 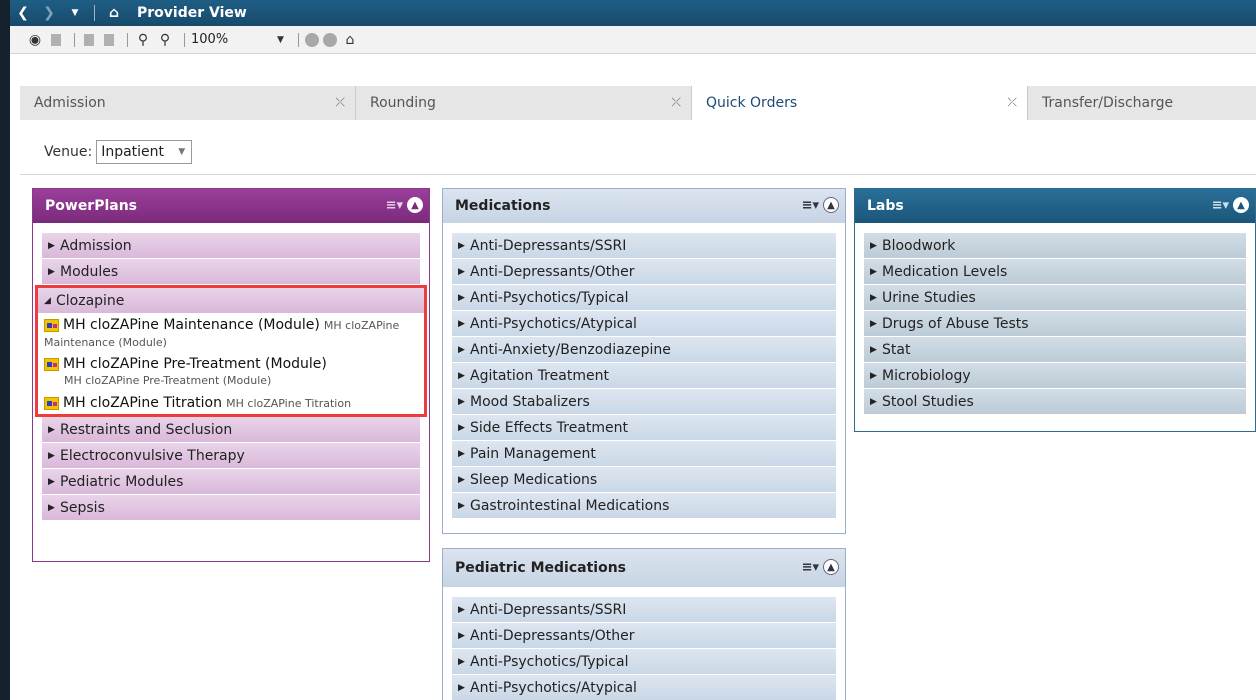 What do you see at coordinates (860, 103) in the screenshot?
I see `tab-quick-orders: Quick Orders ⤫` at bounding box center [860, 103].